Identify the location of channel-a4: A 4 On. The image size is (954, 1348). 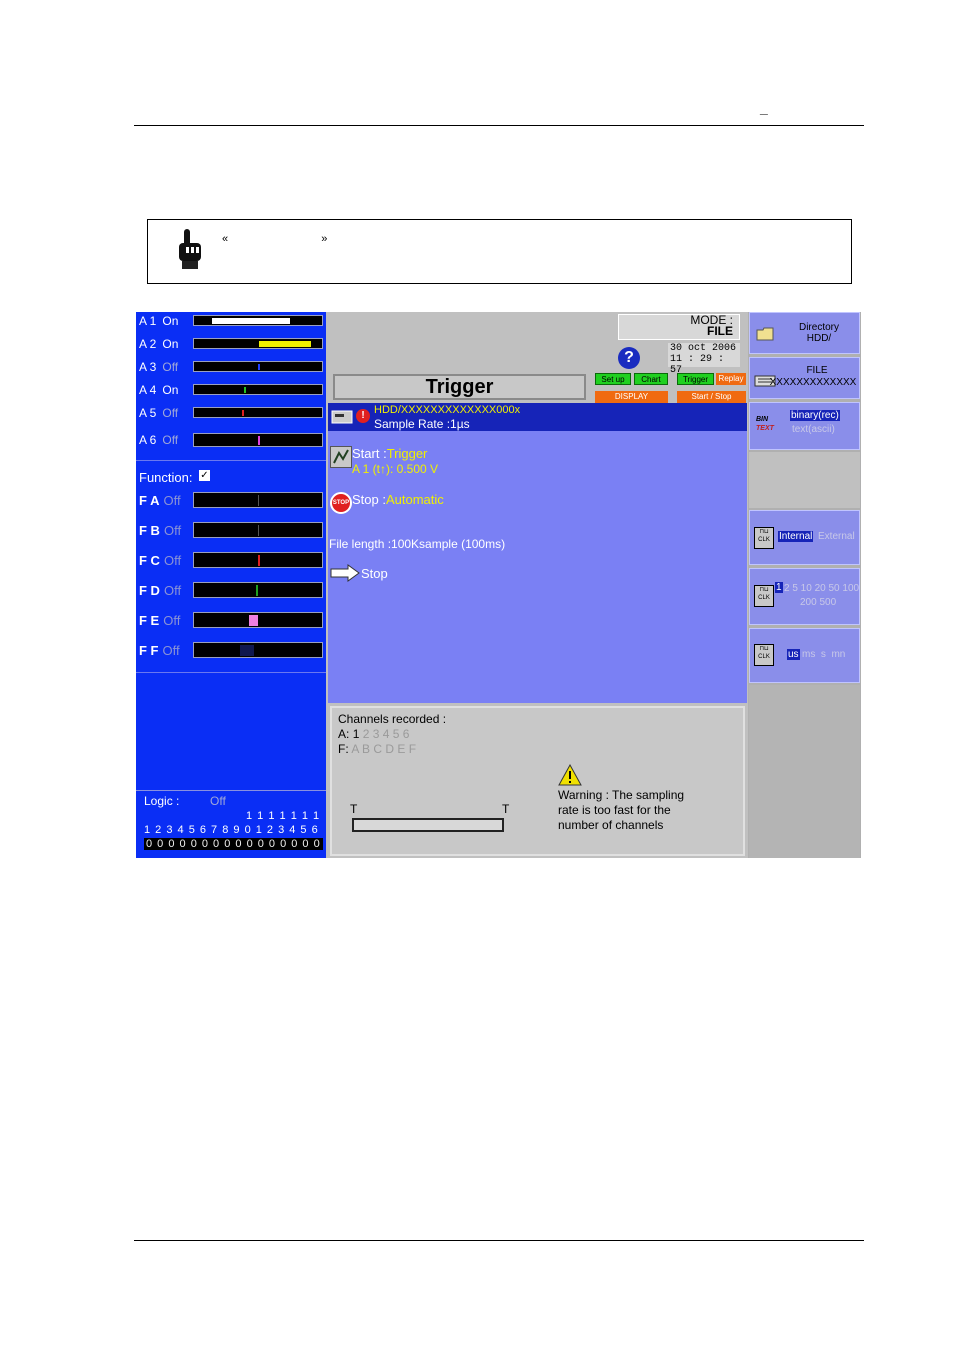
(158, 390).